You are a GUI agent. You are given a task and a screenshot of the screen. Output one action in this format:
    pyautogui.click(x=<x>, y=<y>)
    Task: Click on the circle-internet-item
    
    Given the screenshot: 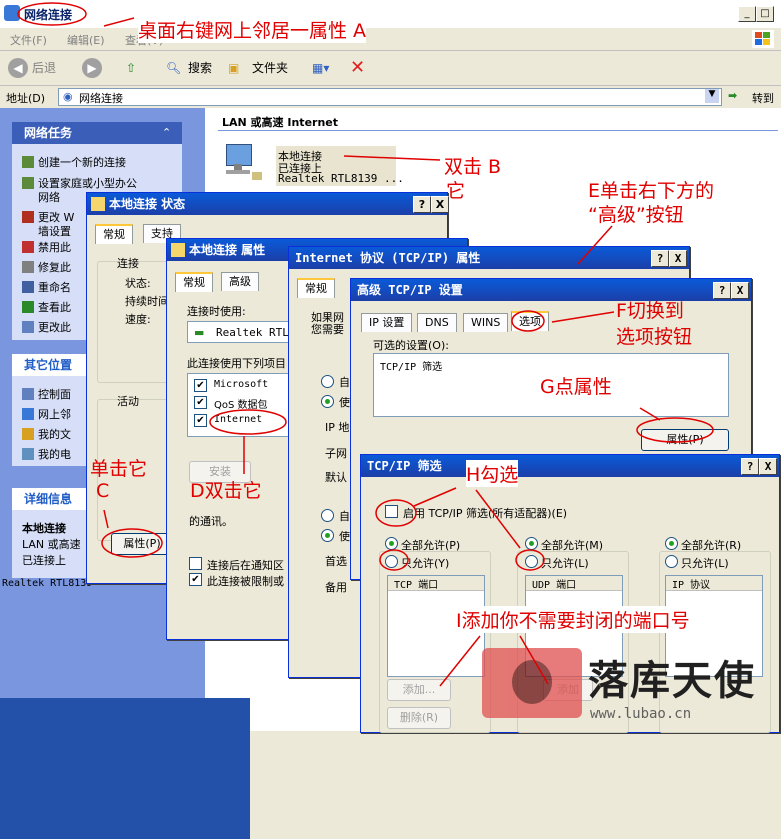 What is the action you would take?
    pyautogui.click(x=248, y=422)
    